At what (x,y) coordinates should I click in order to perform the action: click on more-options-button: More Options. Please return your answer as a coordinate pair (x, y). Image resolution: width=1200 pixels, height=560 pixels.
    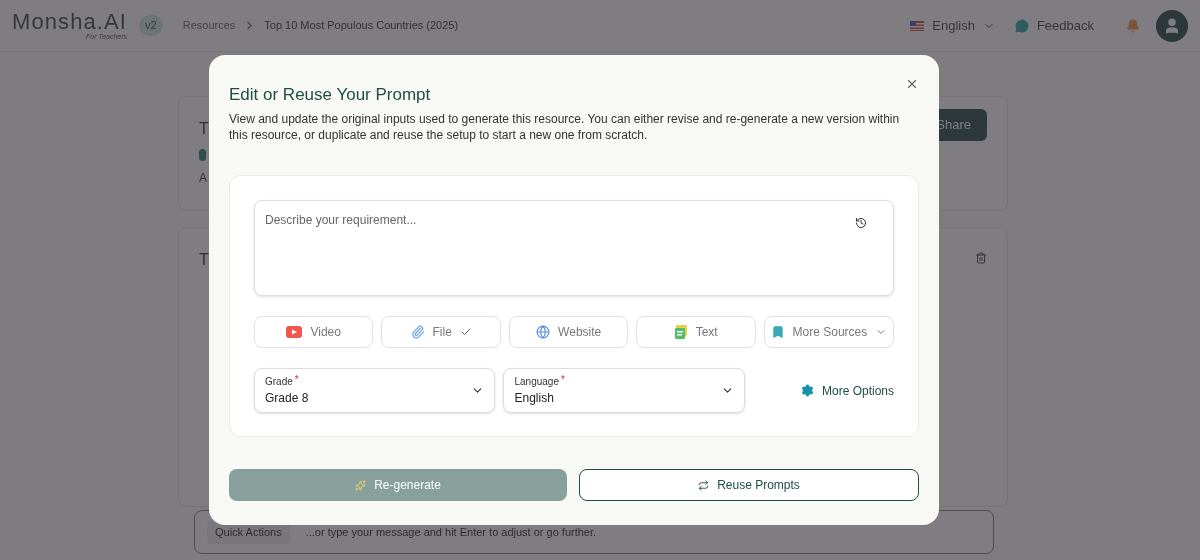
    Looking at the image, I should click on (847, 390).